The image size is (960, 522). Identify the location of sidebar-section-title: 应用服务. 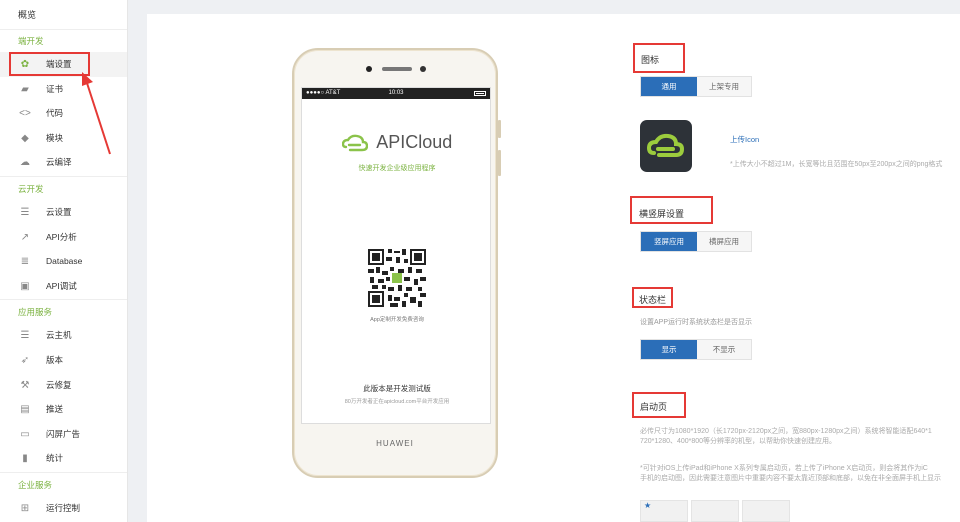
(35, 312).